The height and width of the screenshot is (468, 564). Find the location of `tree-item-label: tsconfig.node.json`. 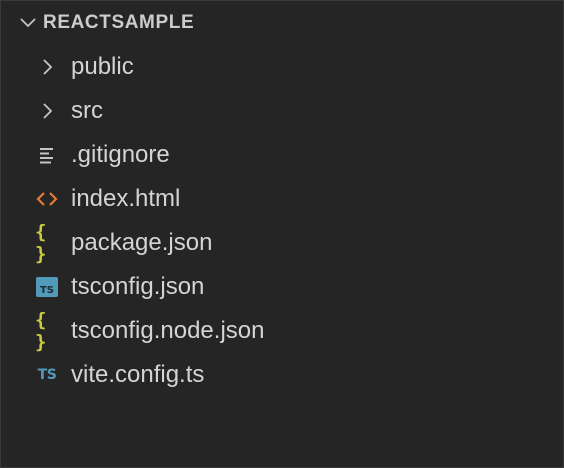

tree-item-label: tsconfig.node.json is located at coordinates (168, 330).